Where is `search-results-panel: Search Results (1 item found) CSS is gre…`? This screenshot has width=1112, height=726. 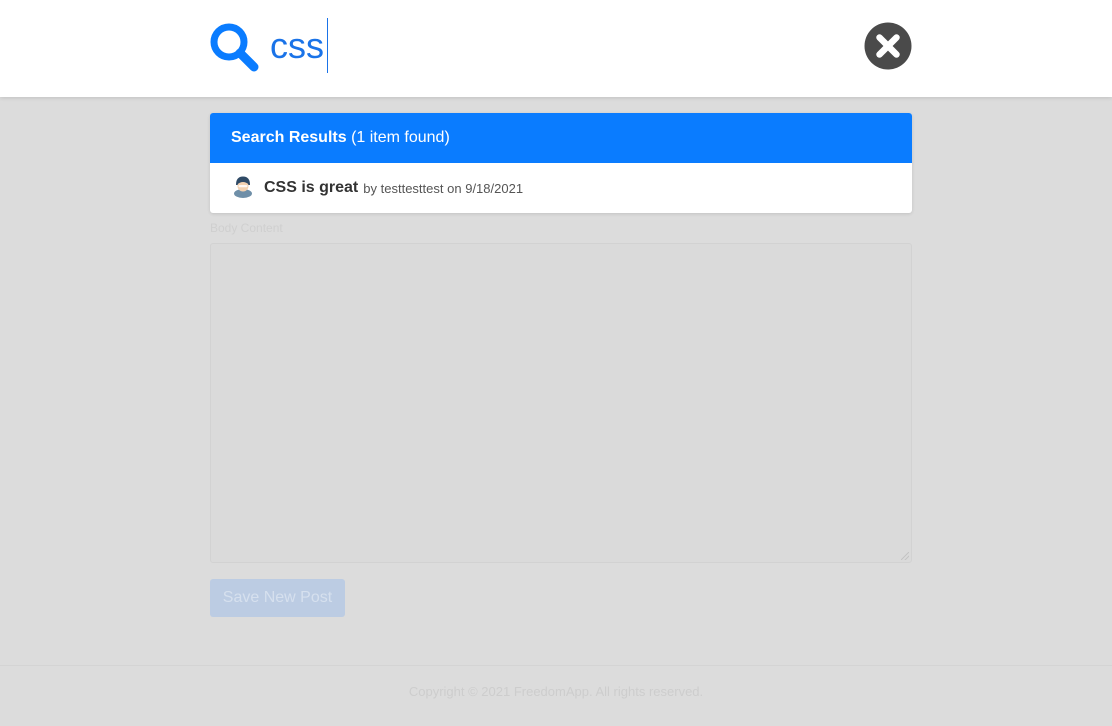 search-results-panel: Search Results (1 item found) CSS is gre… is located at coordinates (561, 163).